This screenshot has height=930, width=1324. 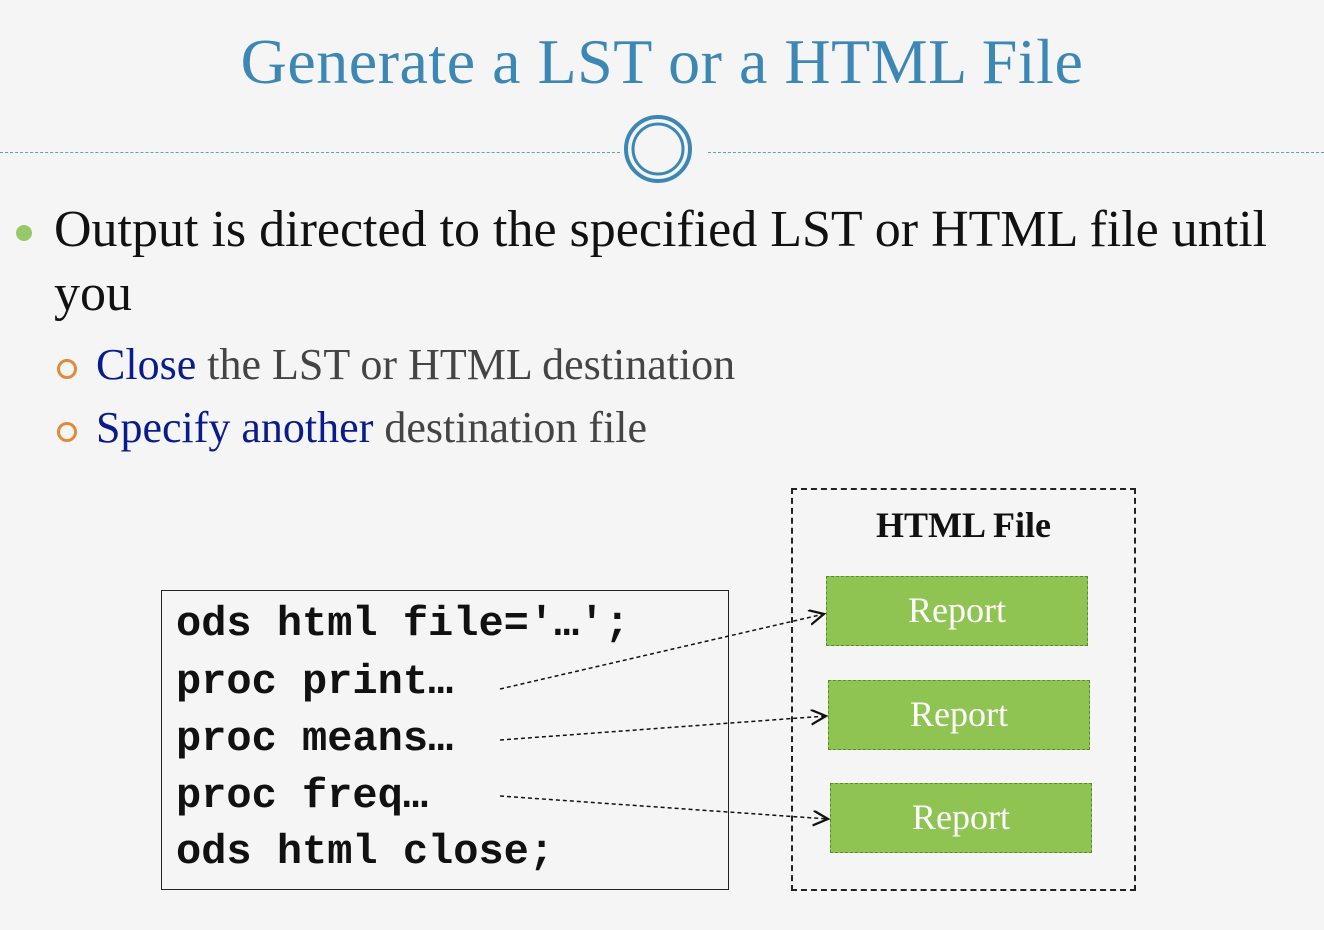 I want to click on arrow-freq, so click(x=663, y=807).